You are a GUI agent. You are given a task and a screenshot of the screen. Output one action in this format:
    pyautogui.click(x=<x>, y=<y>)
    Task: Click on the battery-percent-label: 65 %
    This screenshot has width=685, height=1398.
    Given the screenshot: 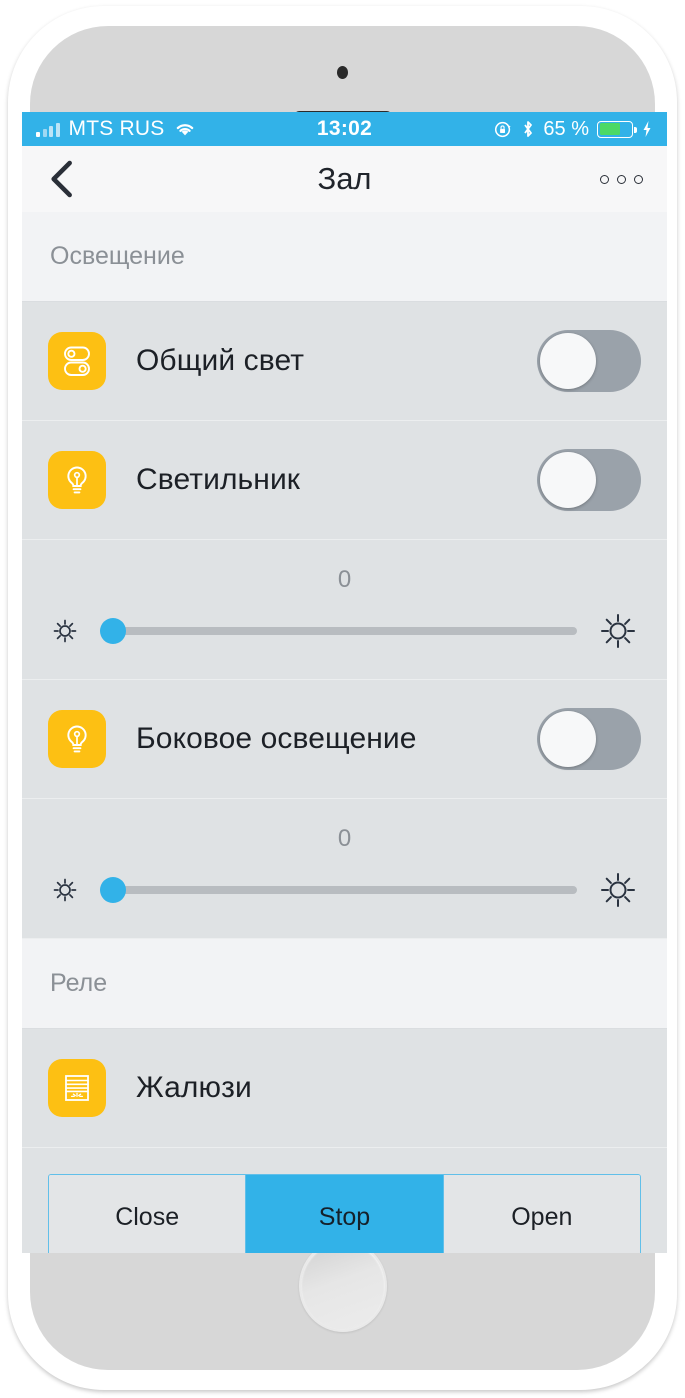 What is the action you would take?
    pyautogui.click(x=566, y=128)
    